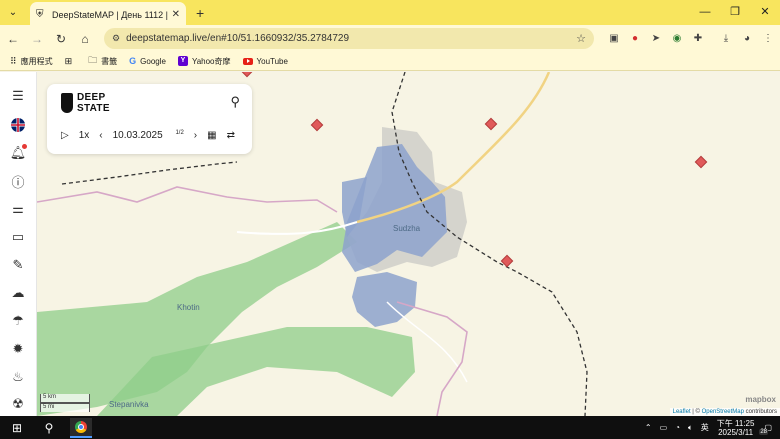 Image resolution: width=780 pixels, height=439 pixels. What do you see at coordinates (677, 38) in the screenshot?
I see `extension-green-icon: ◉` at bounding box center [677, 38].